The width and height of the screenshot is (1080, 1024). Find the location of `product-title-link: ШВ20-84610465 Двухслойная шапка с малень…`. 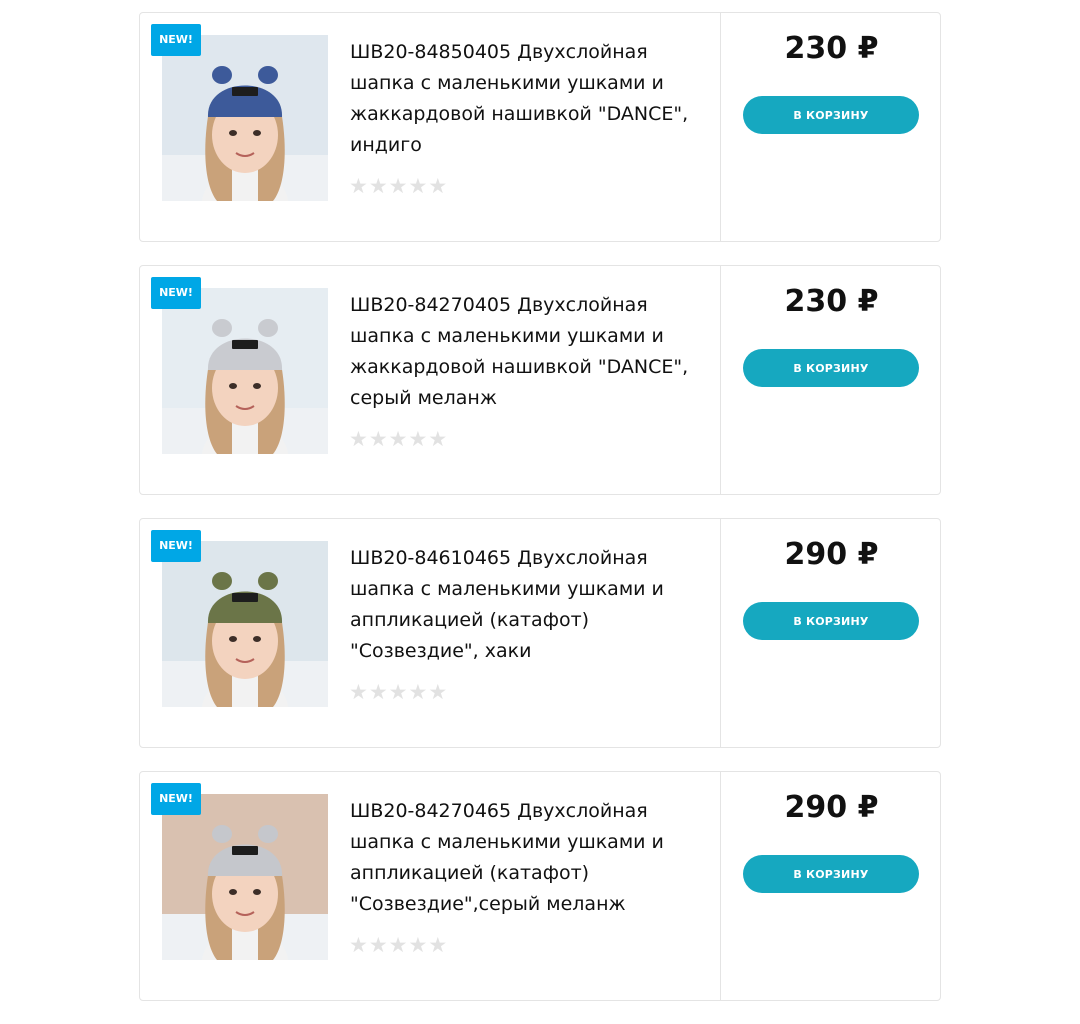

product-title-link: ШВ20-84610465 Двухслойная шапка с малень… is located at coordinates (530, 605).